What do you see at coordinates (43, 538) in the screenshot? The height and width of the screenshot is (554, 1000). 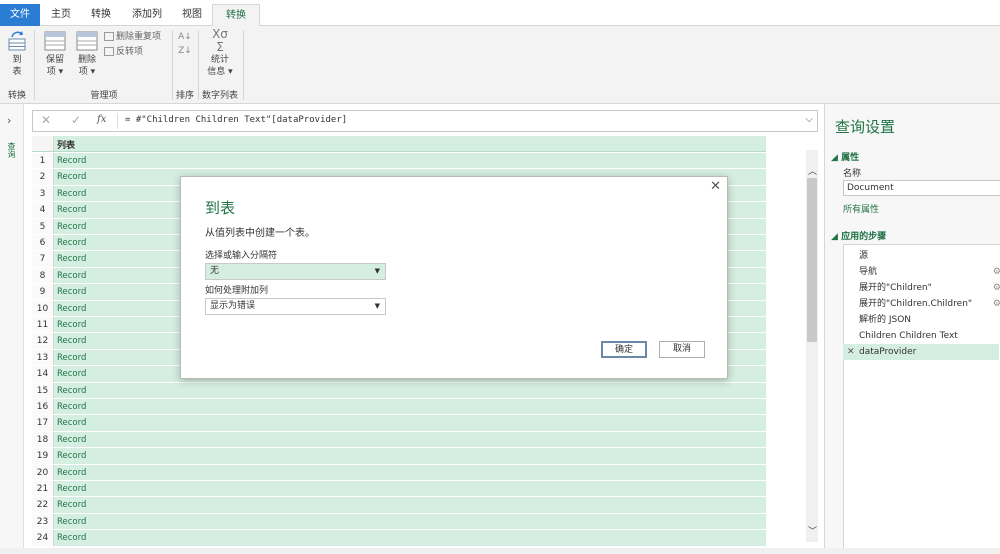 I see `row-number: 24` at bounding box center [43, 538].